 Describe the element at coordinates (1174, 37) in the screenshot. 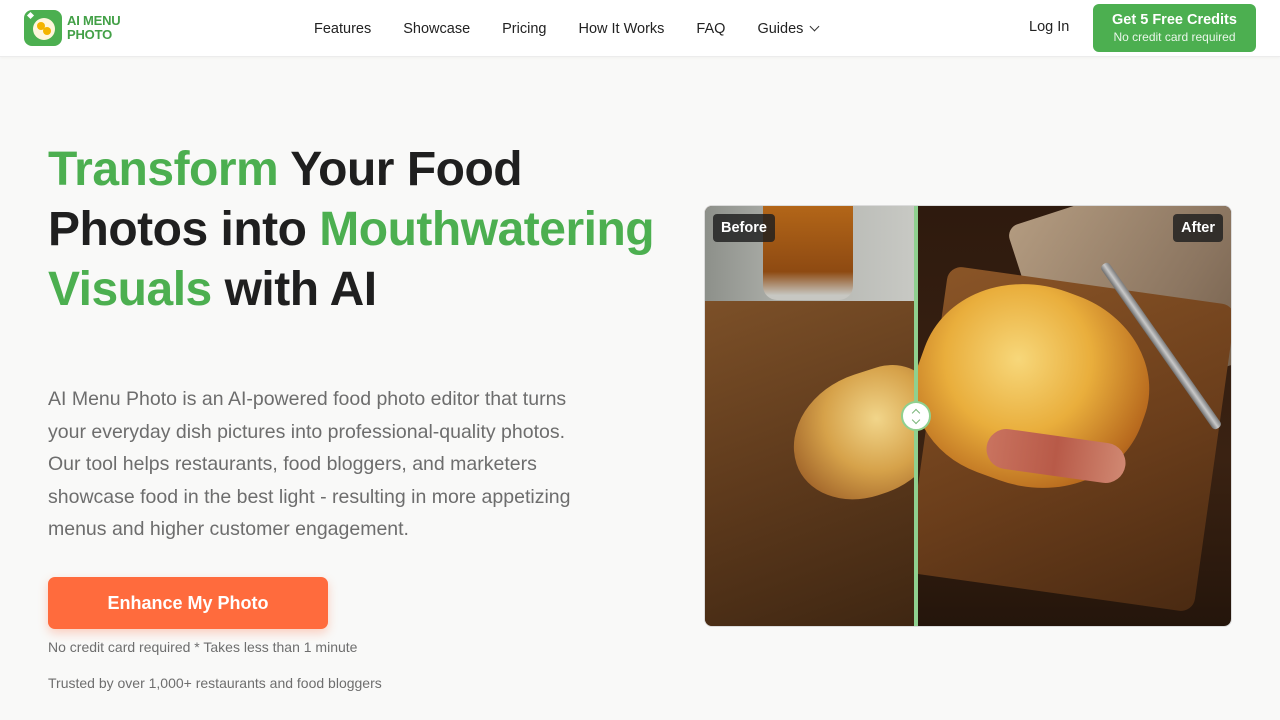

I see `cta-subtitle: No credit card required` at that location.